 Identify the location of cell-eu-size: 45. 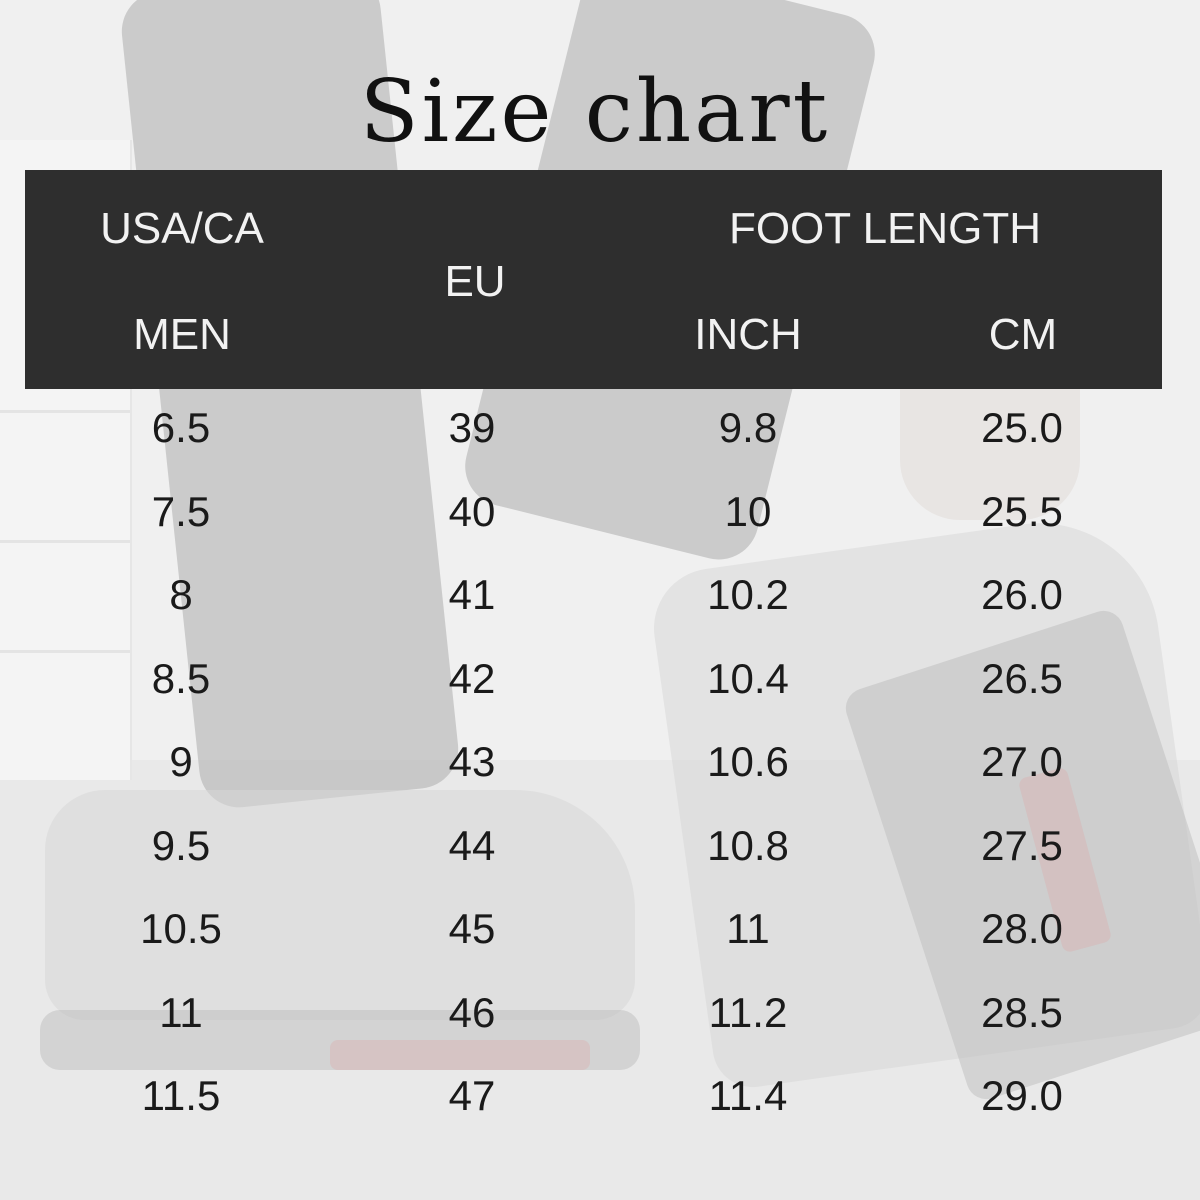
(472, 928).